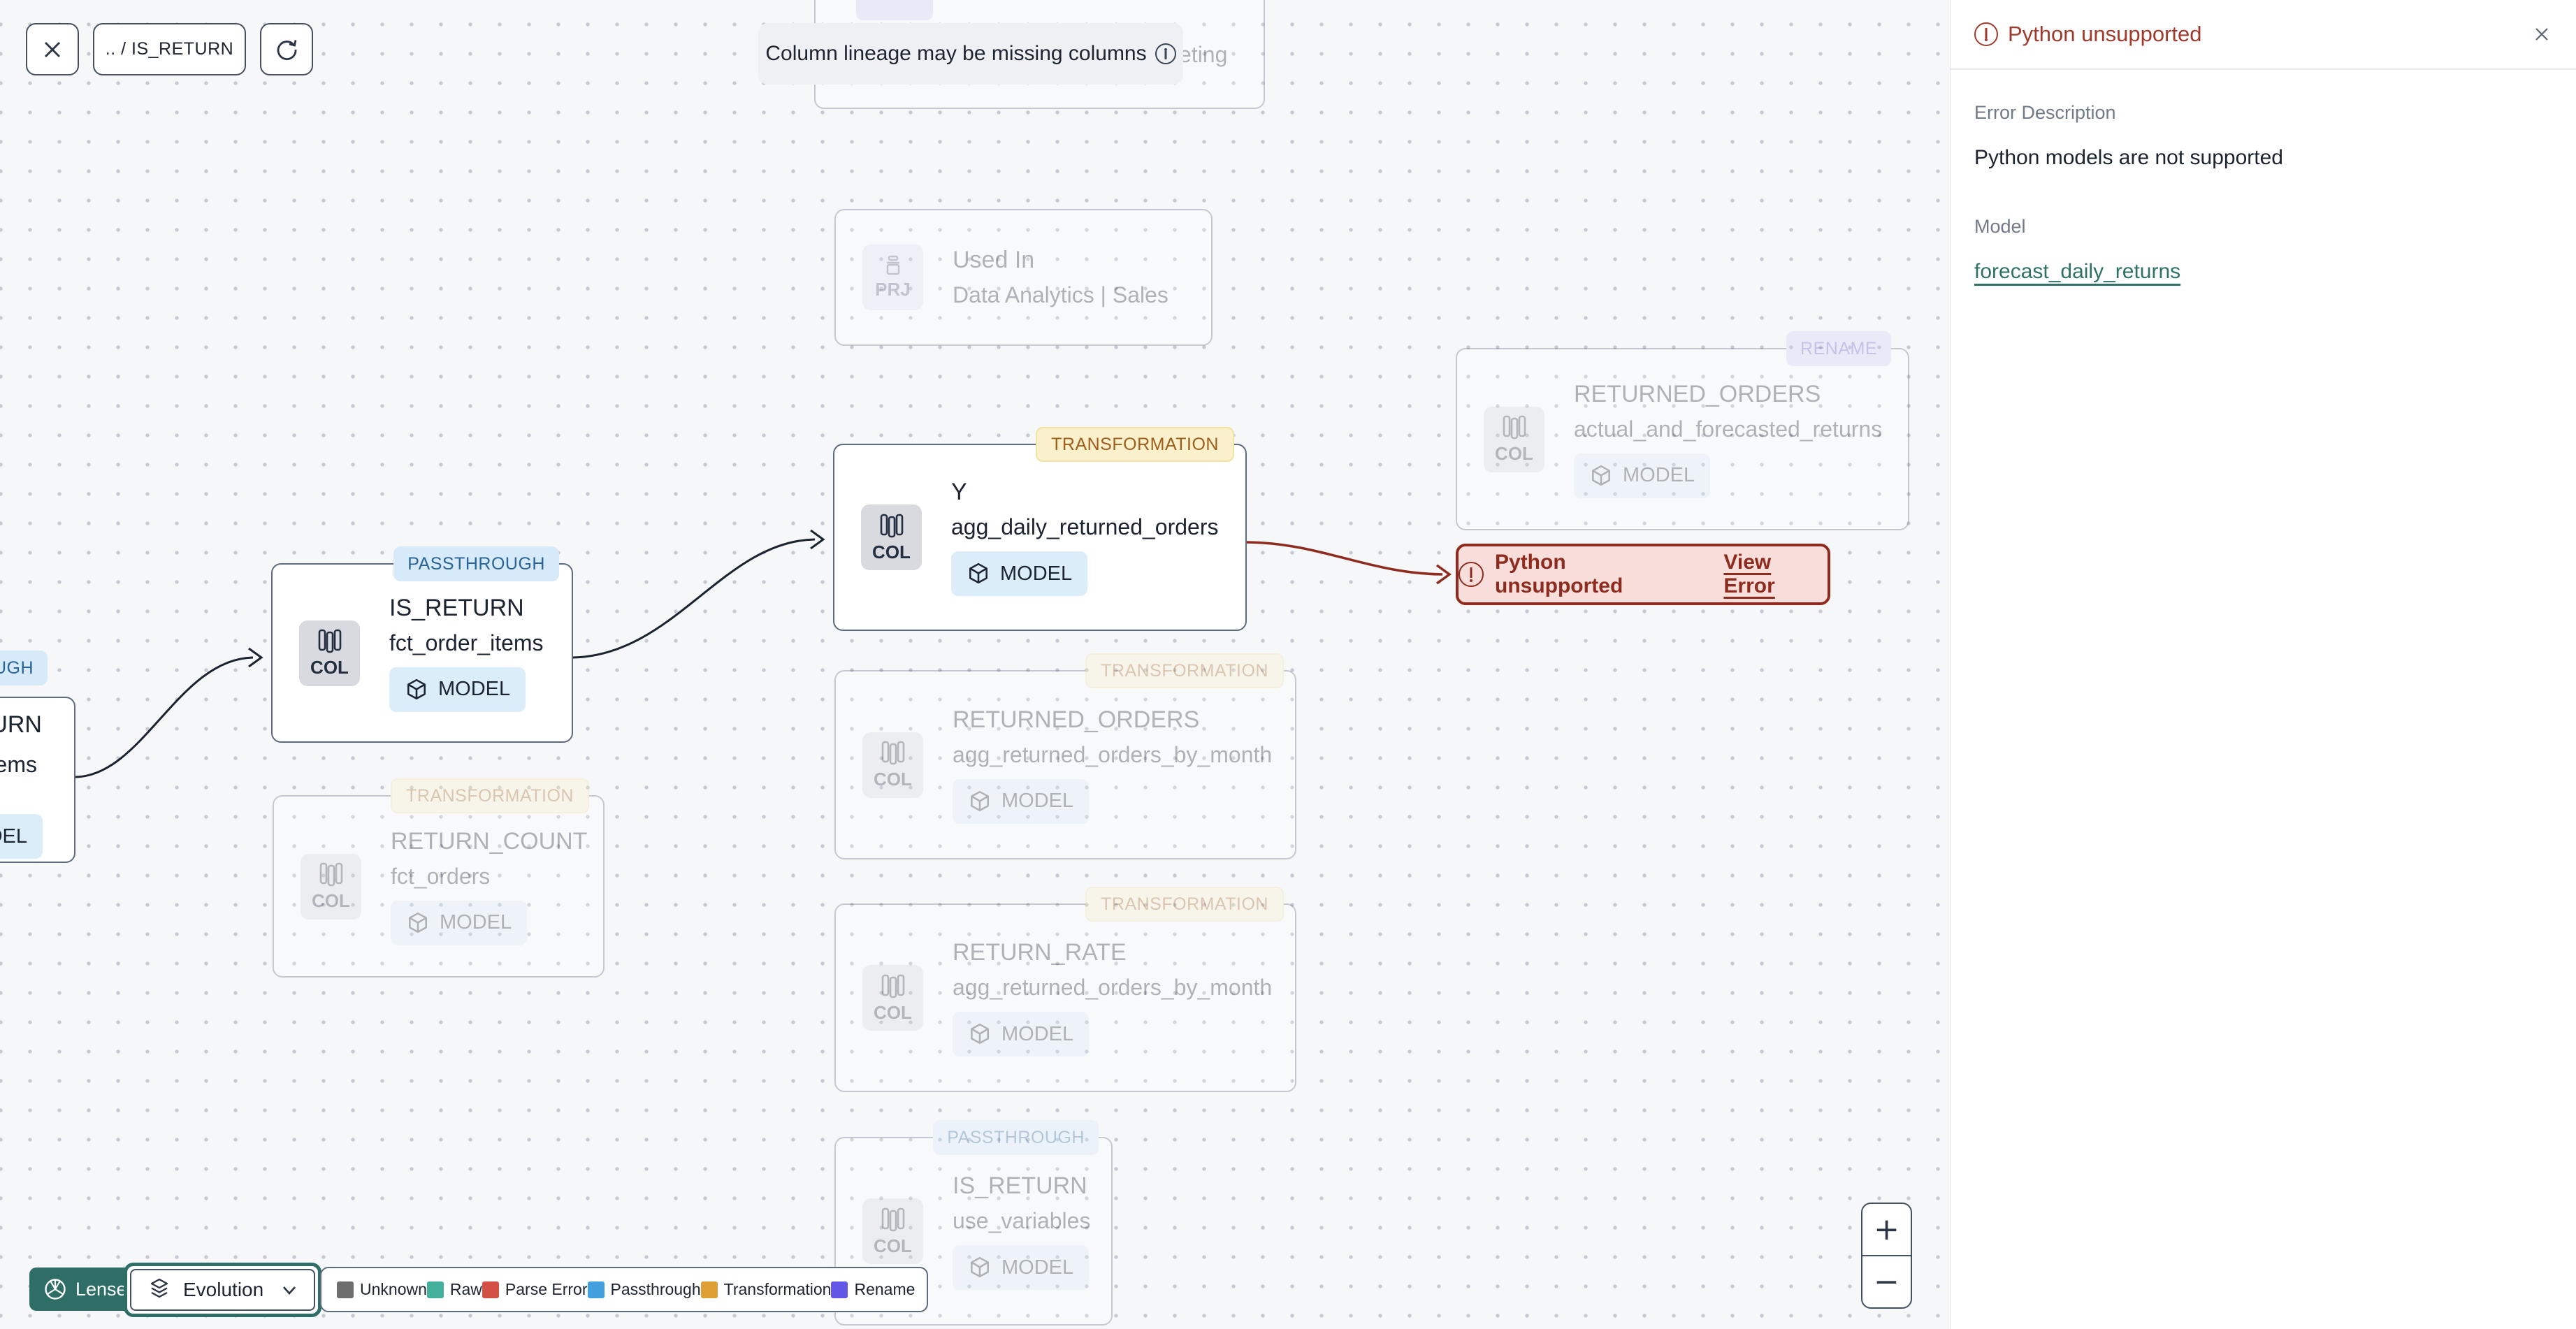 The width and height of the screenshot is (2576, 1329). I want to click on refresh-button, so click(286, 49).